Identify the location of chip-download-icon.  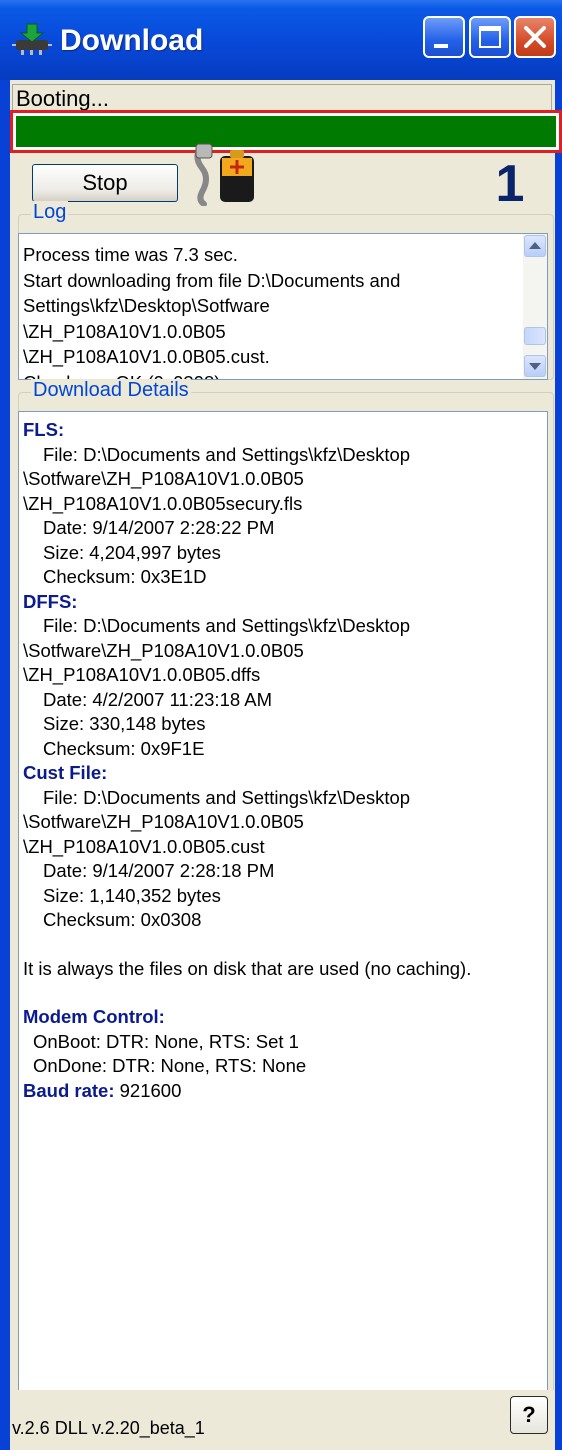
(32, 40).